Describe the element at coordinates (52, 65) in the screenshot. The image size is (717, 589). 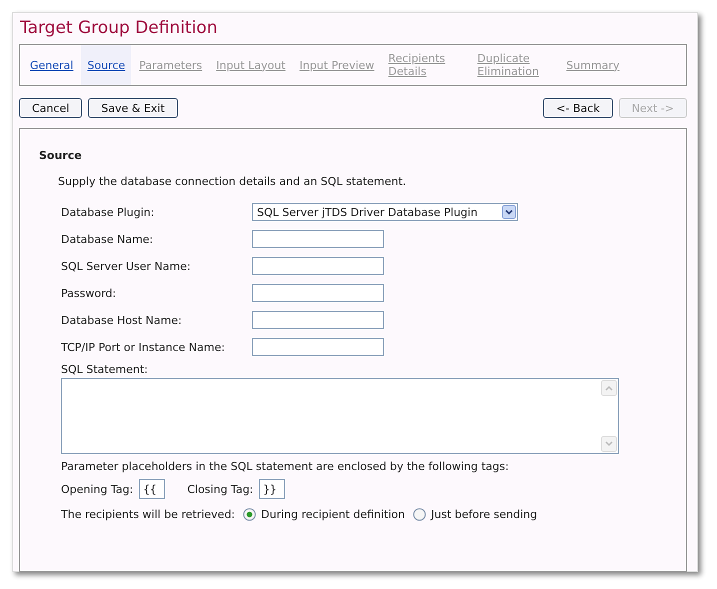
I see `tab: General` at that location.